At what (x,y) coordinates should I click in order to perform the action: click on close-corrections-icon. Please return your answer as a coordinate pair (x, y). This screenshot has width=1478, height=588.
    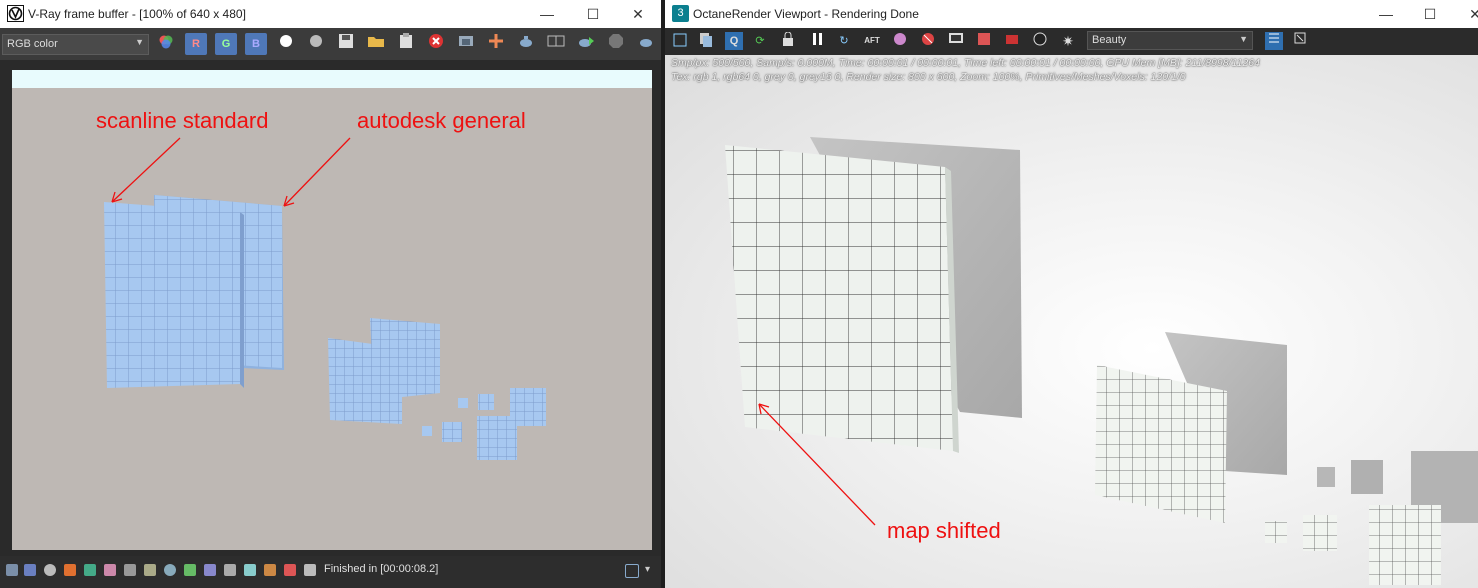
    Looking at the image, I should click on (310, 570).